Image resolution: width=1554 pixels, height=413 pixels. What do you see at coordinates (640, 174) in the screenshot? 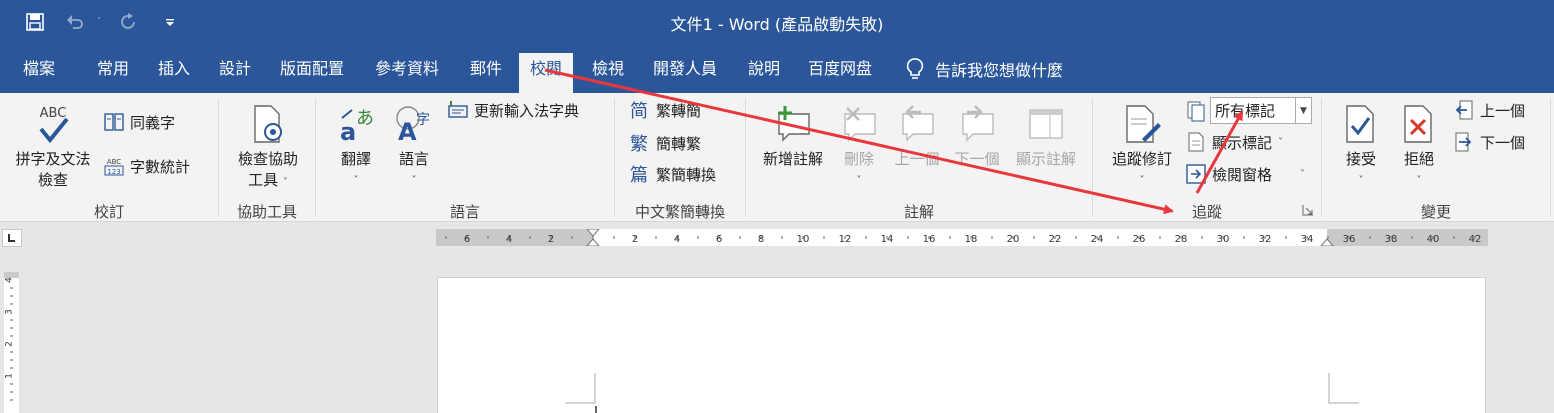
I see `chinese-conversion-icon: 篇` at bounding box center [640, 174].